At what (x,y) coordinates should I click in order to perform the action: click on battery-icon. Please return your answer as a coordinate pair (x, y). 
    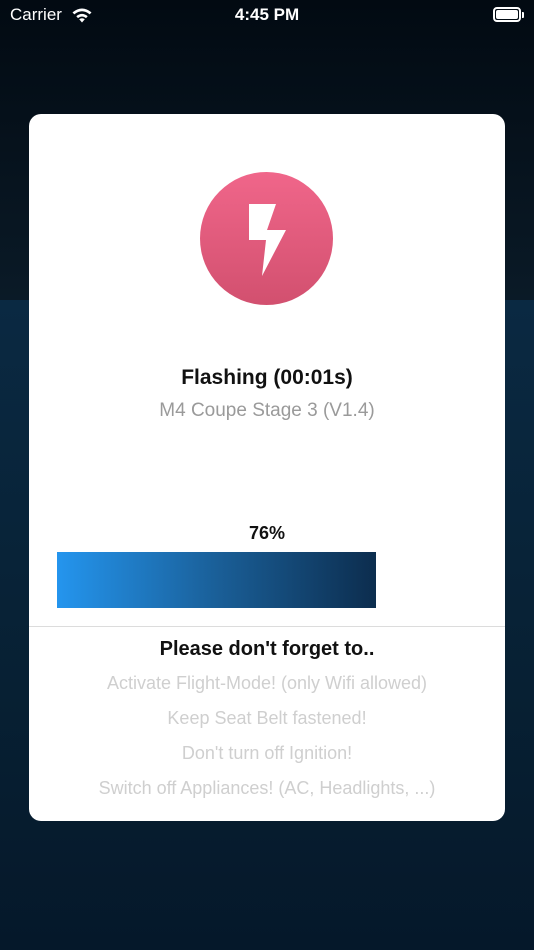
    Looking at the image, I should click on (508, 14).